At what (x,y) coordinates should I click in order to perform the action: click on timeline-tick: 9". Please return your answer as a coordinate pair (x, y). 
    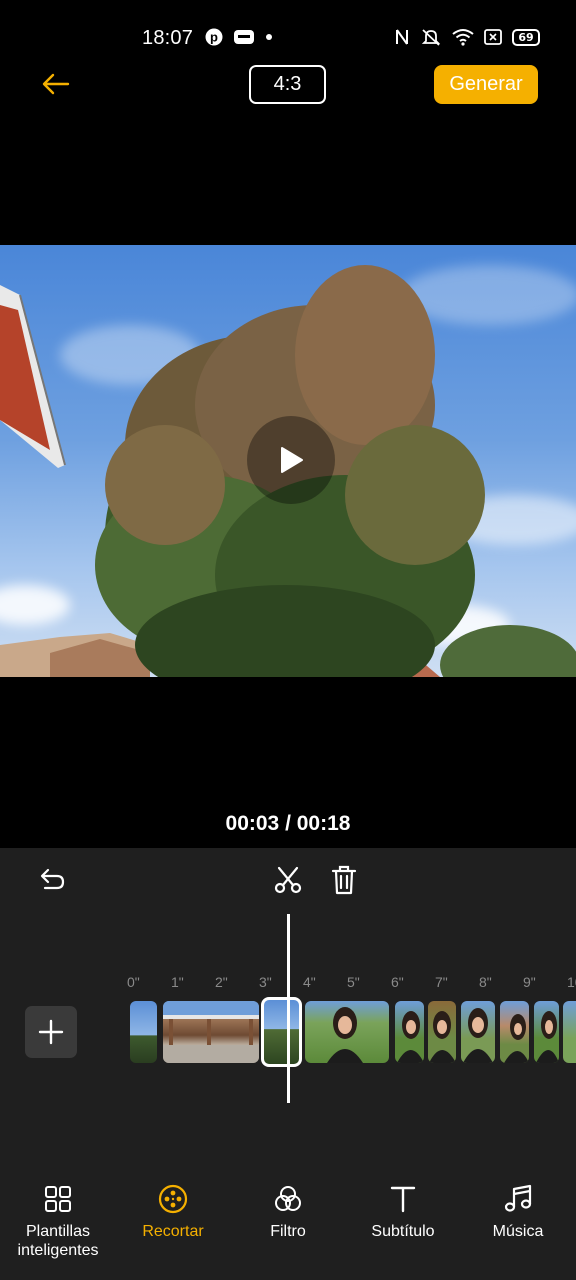
    Looking at the image, I should click on (529, 982).